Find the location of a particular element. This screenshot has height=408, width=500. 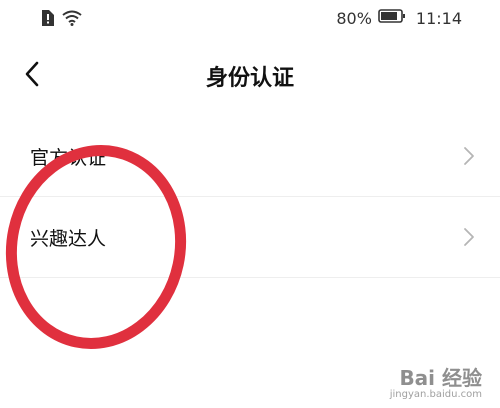

watermark-logo: Bai 经验 is located at coordinates (436, 376).